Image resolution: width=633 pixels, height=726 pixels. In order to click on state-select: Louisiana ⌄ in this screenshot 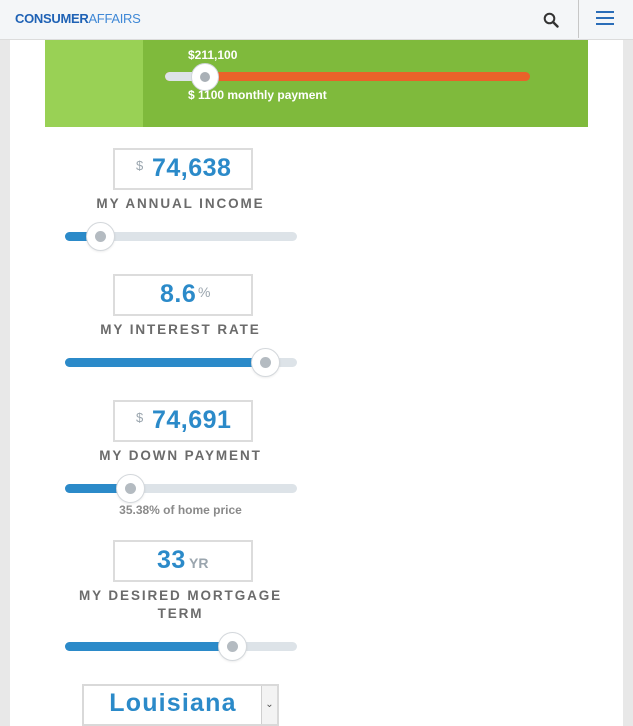, I will do `click(180, 705)`.